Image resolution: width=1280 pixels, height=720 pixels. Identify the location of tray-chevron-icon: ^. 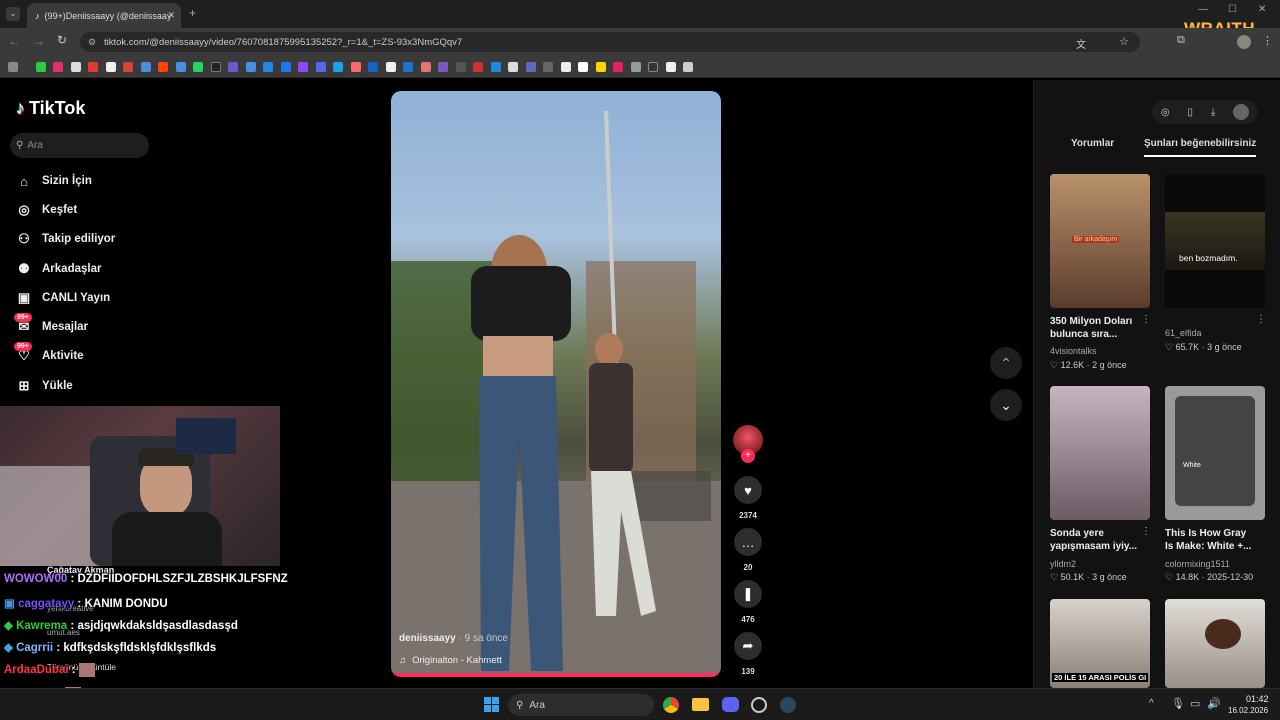
(1151, 703).